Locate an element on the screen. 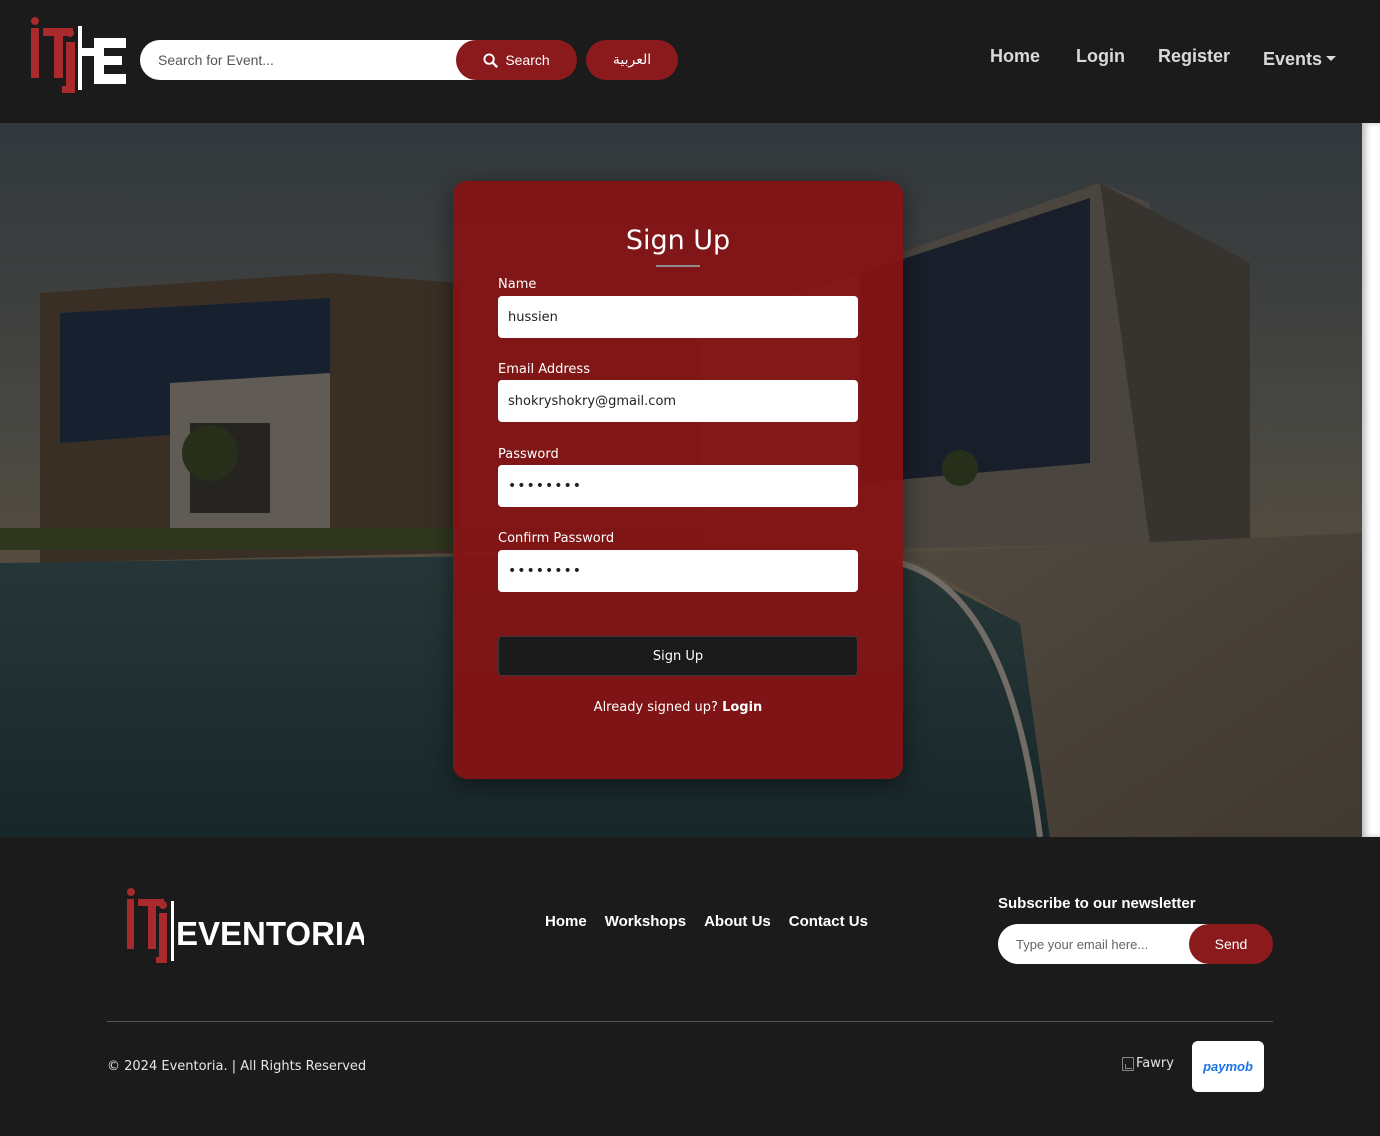 The width and height of the screenshot is (1380, 1136). footer-link-about: About Us is located at coordinates (737, 921).